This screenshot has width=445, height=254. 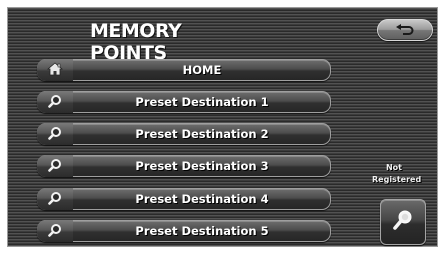 I want to click on back-button, so click(x=405, y=30).